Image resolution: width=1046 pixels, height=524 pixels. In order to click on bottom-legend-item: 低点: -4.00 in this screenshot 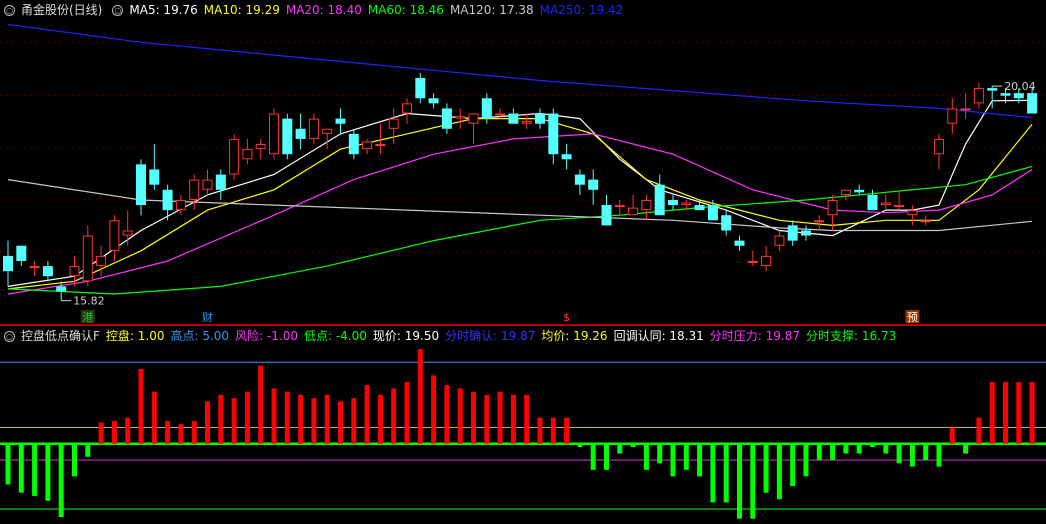, I will do `click(335, 336)`.